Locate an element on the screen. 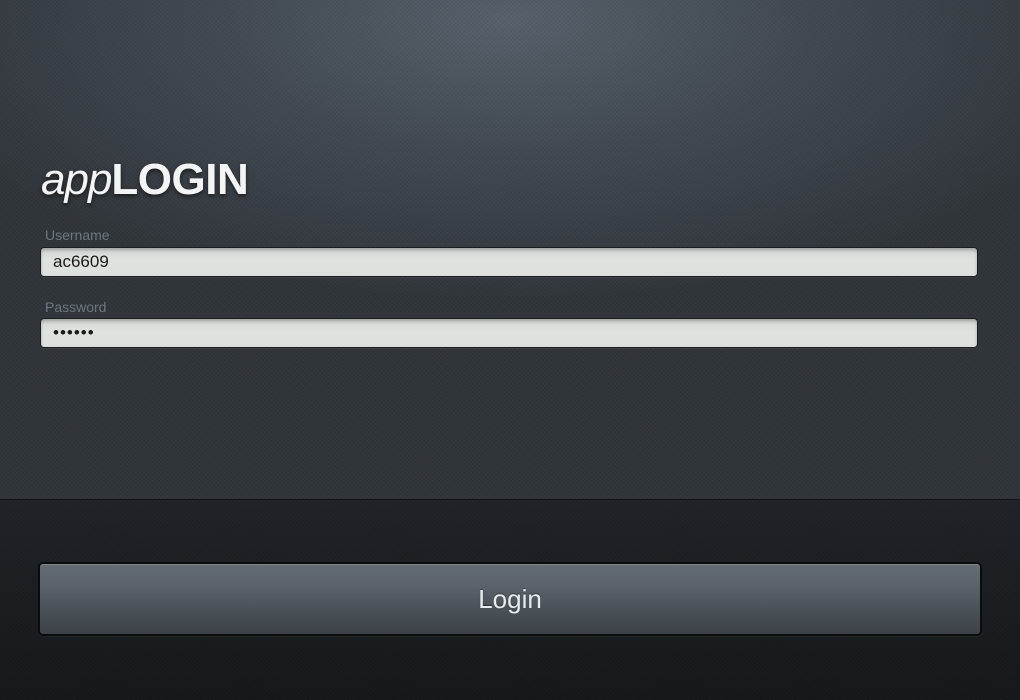  login-button: Login is located at coordinates (510, 599).